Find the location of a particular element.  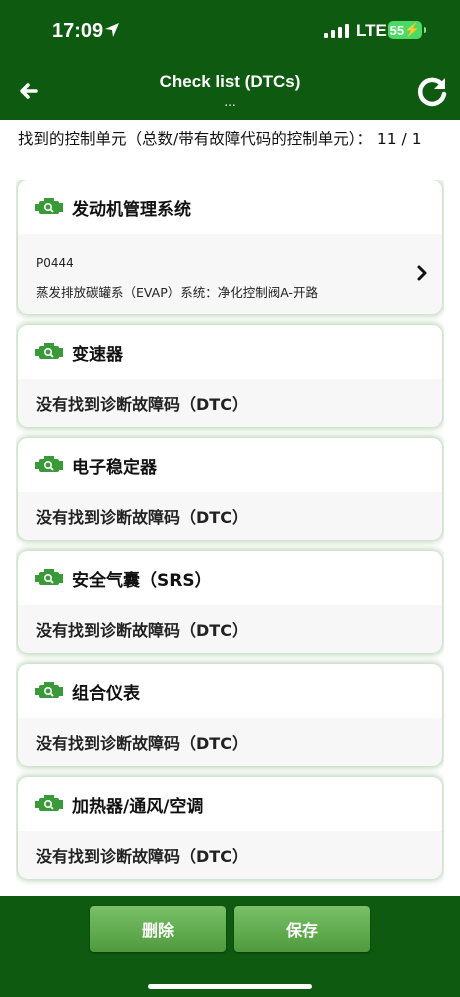

control-unit-summary: 找到的控制单元（总数/带有故障代码的控制单元）： 11 / 1 is located at coordinates (220, 139).